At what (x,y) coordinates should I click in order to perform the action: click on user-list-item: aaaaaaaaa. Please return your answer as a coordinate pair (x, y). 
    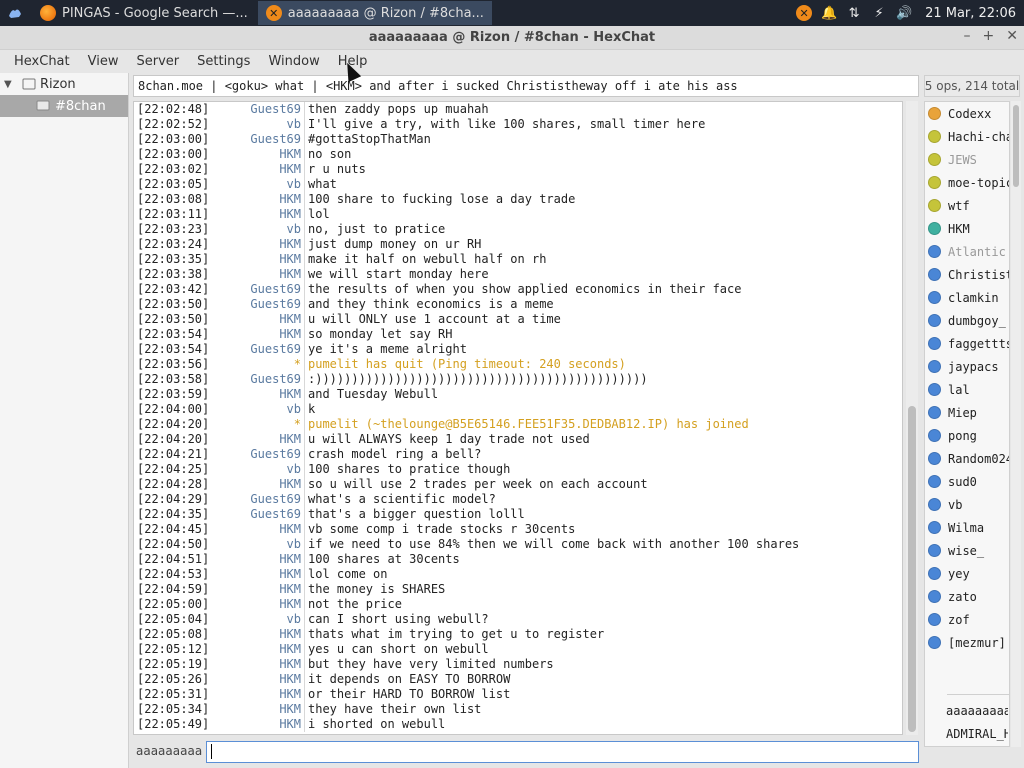
    Looking at the image, I should click on (977, 711).